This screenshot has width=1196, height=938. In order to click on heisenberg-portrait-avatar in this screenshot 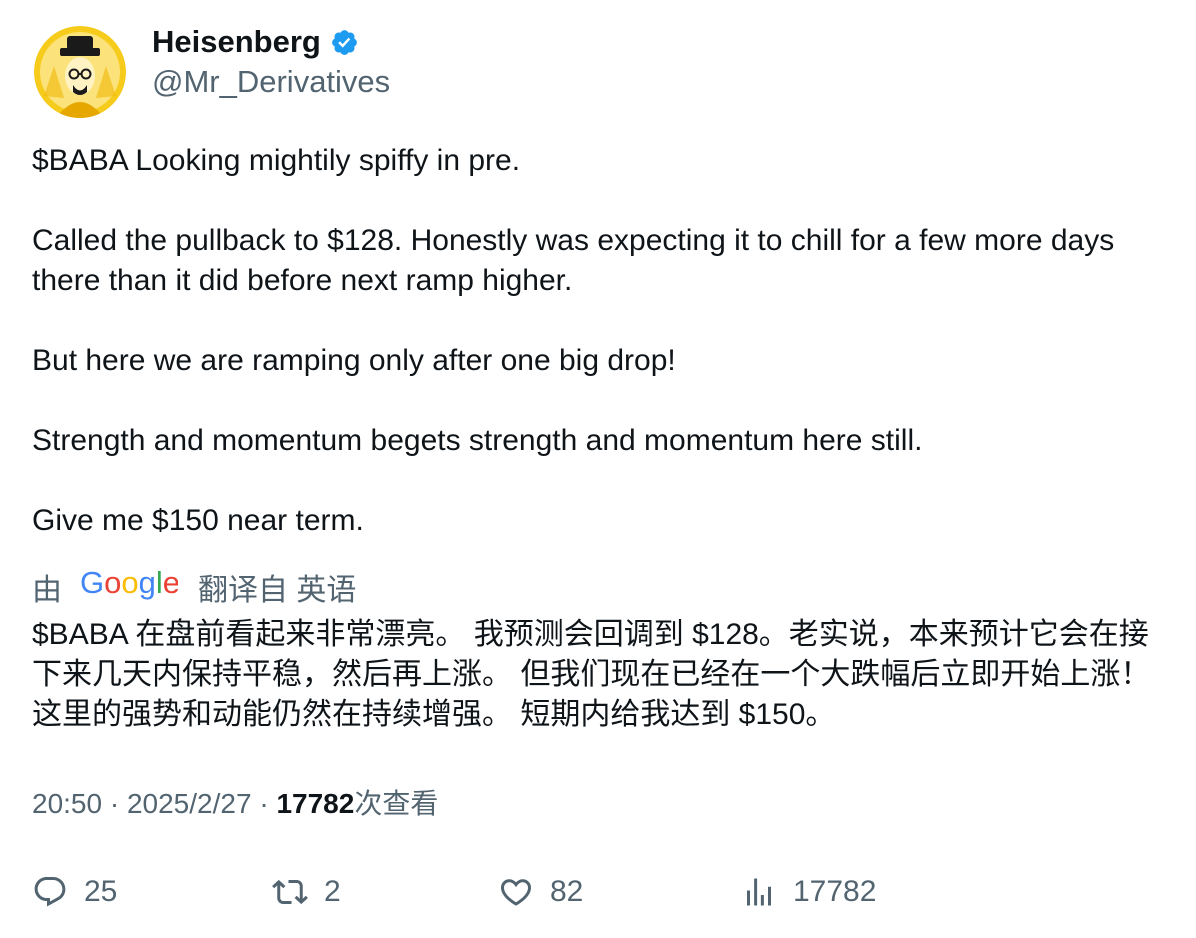, I will do `click(80, 72)`.